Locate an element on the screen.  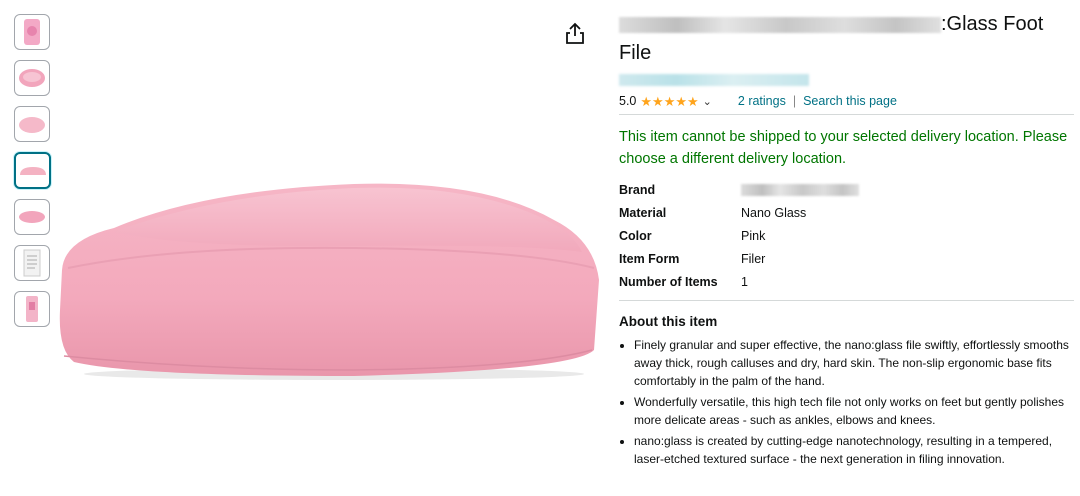
thumbnail-file-side-image is located at coordinates (32, 170).